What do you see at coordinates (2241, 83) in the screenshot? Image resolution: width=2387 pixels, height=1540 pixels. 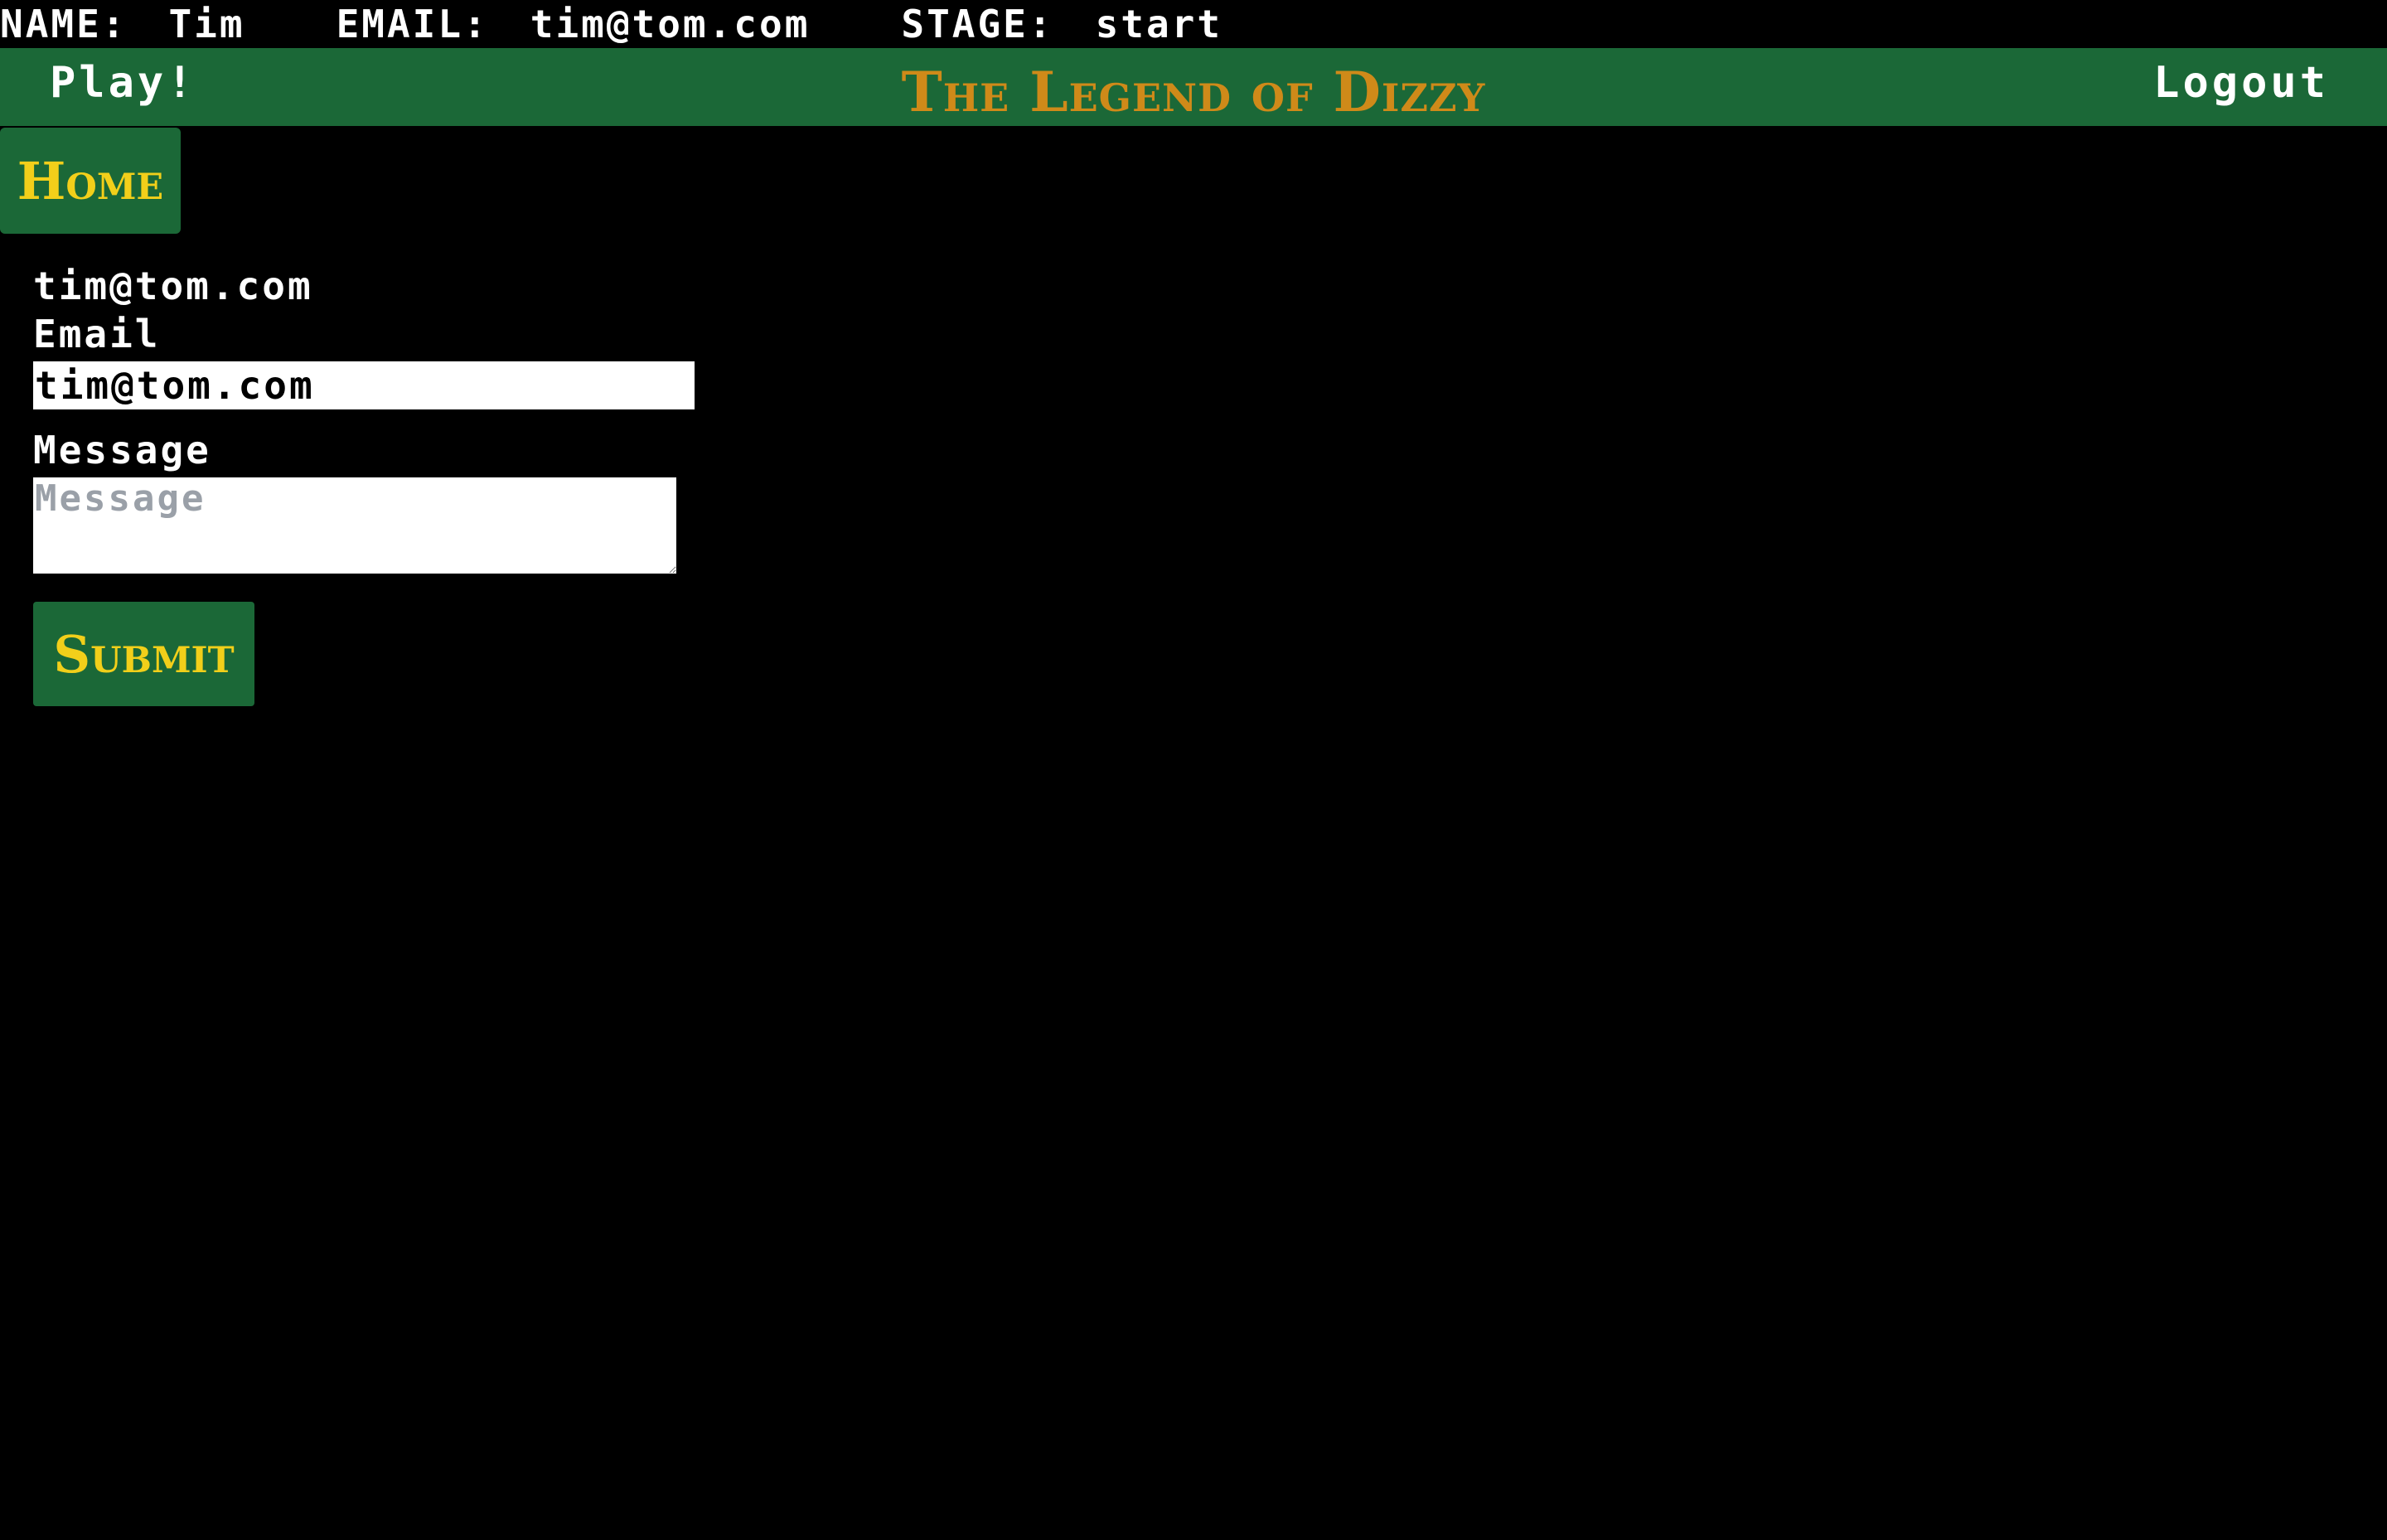 I see `logout-link: Logout` at bounding box center [2241, 83].